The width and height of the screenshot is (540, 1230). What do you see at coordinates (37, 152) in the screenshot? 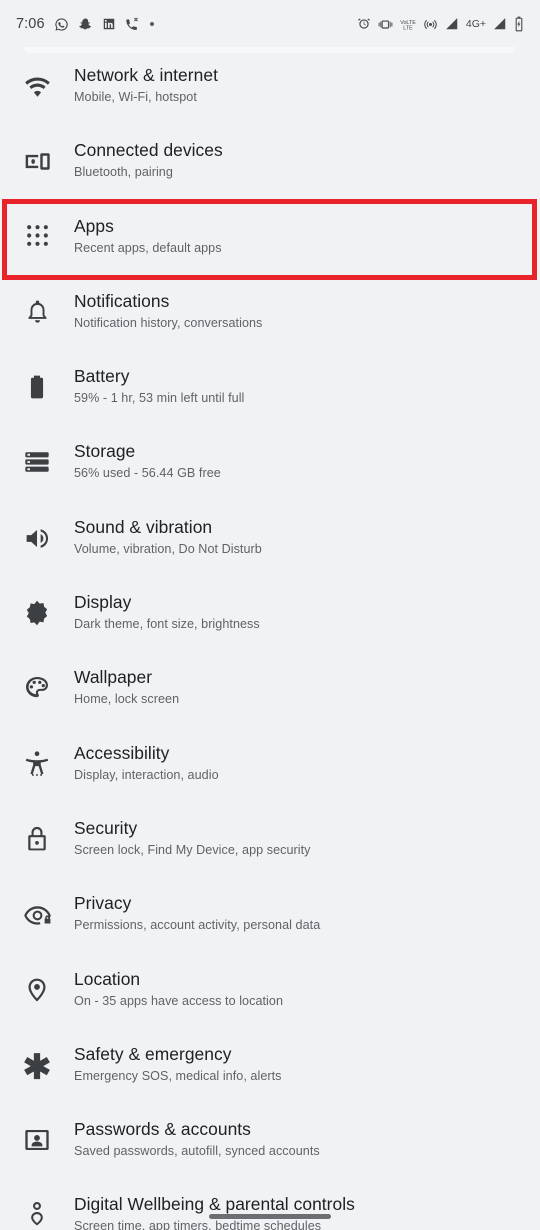
I see `connected-devices-icon` at bounding box center [37, 152].